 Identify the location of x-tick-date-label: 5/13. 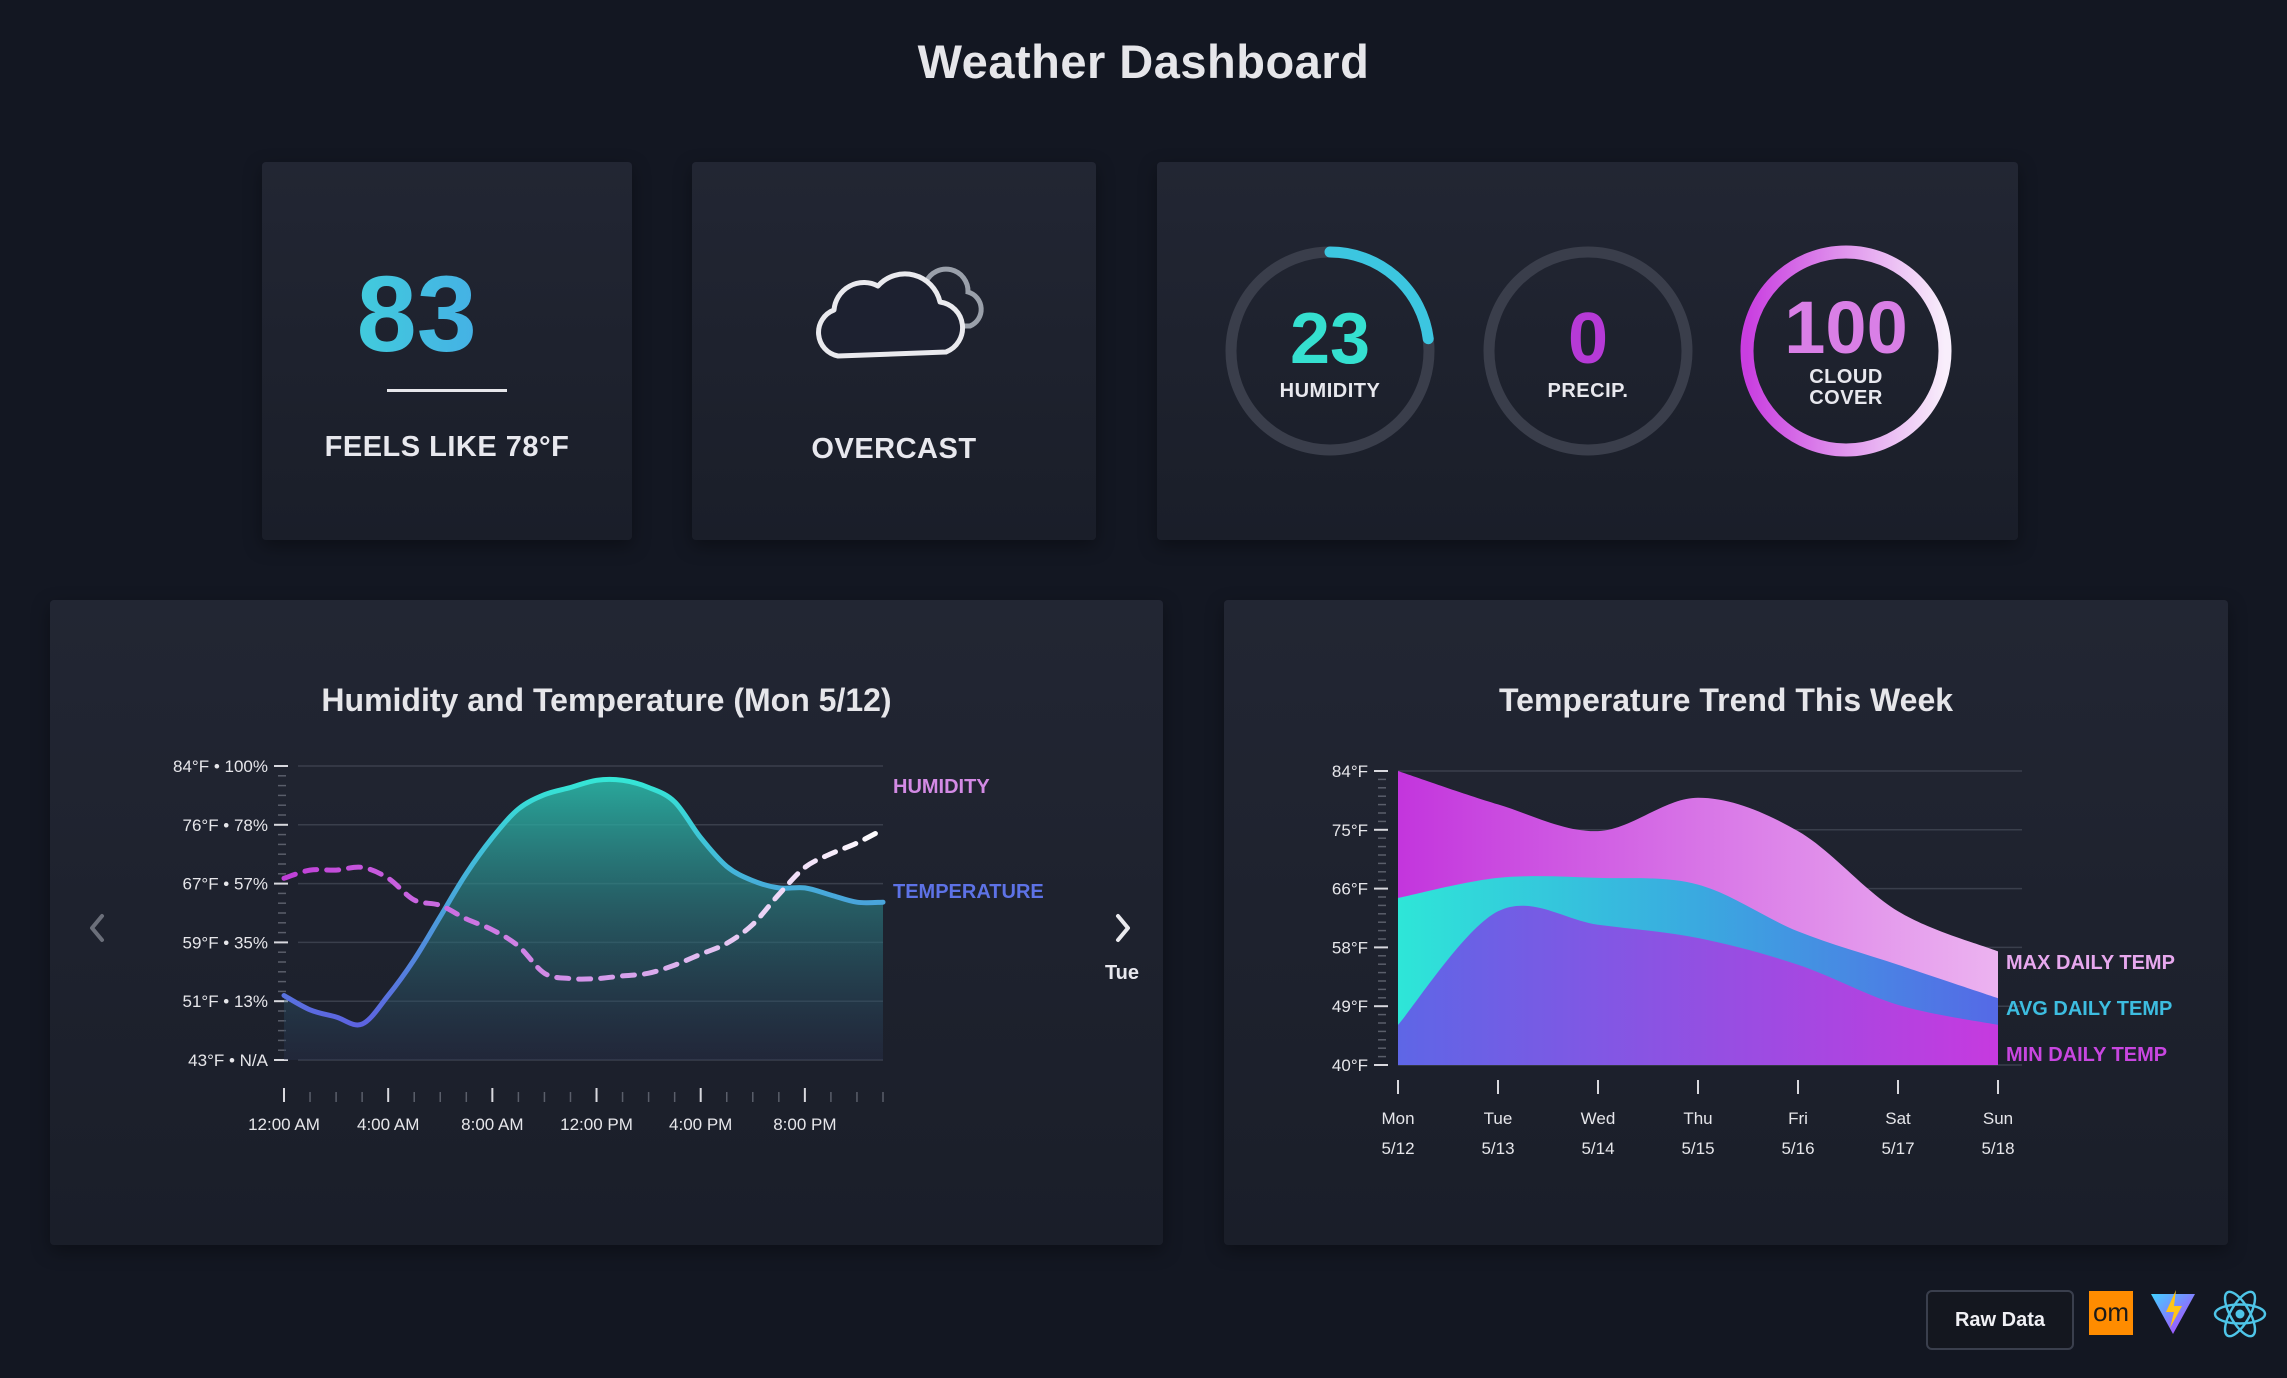
(1497, 1148).